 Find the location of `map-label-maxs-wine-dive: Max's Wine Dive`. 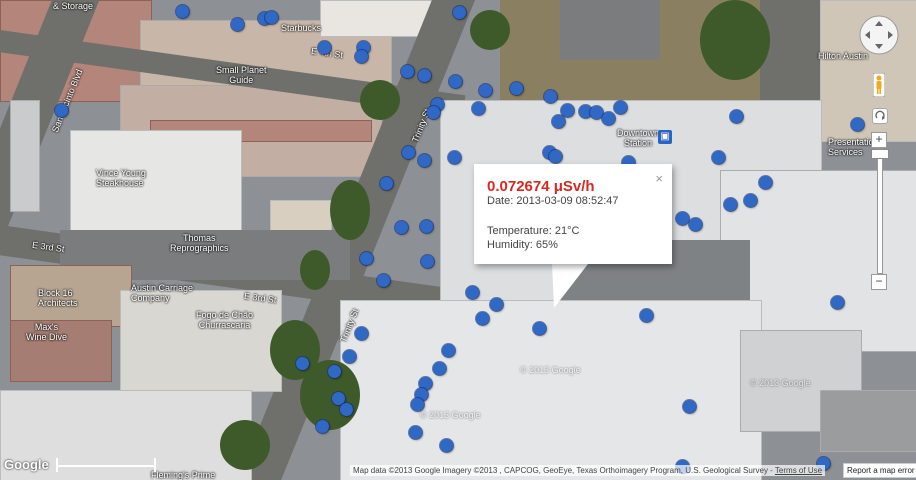

map-label-maxs-wine-dive: Max's Wine Dive is located at coordinates (46, 332).